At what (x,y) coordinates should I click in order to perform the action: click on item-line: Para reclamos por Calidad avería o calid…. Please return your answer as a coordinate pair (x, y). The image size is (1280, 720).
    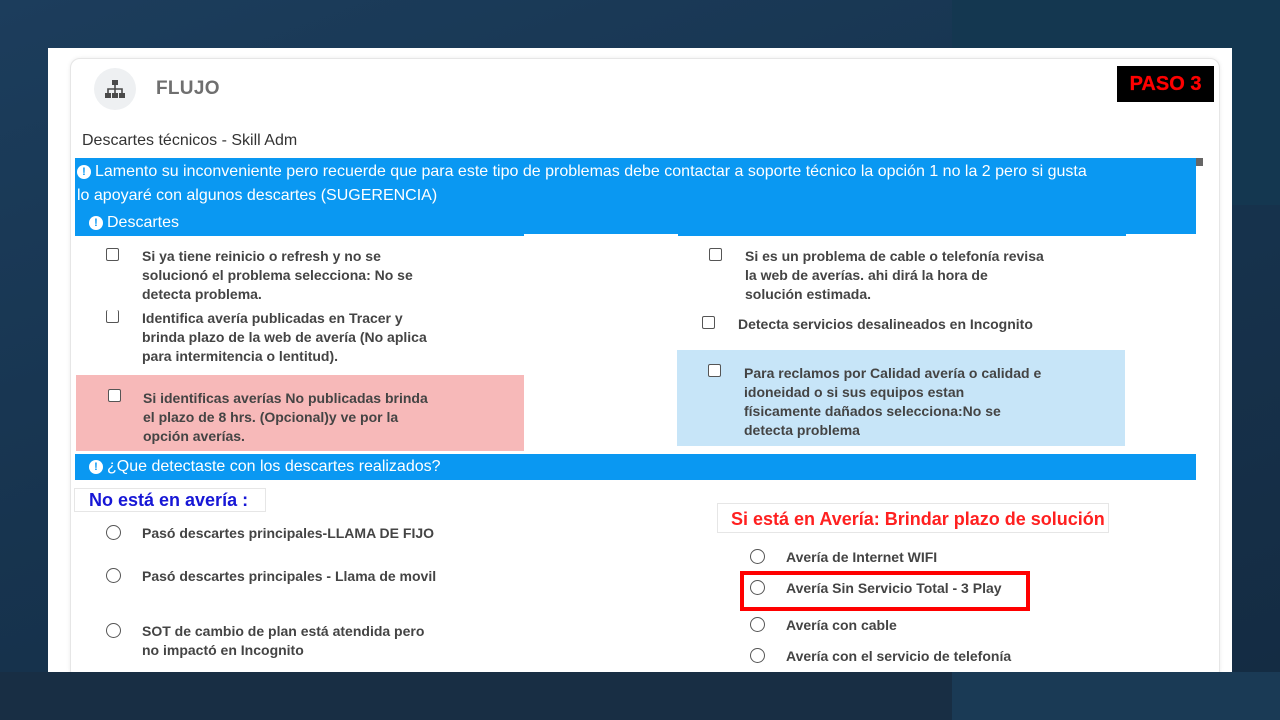
    Looking at the image, I should click on (893, 373).